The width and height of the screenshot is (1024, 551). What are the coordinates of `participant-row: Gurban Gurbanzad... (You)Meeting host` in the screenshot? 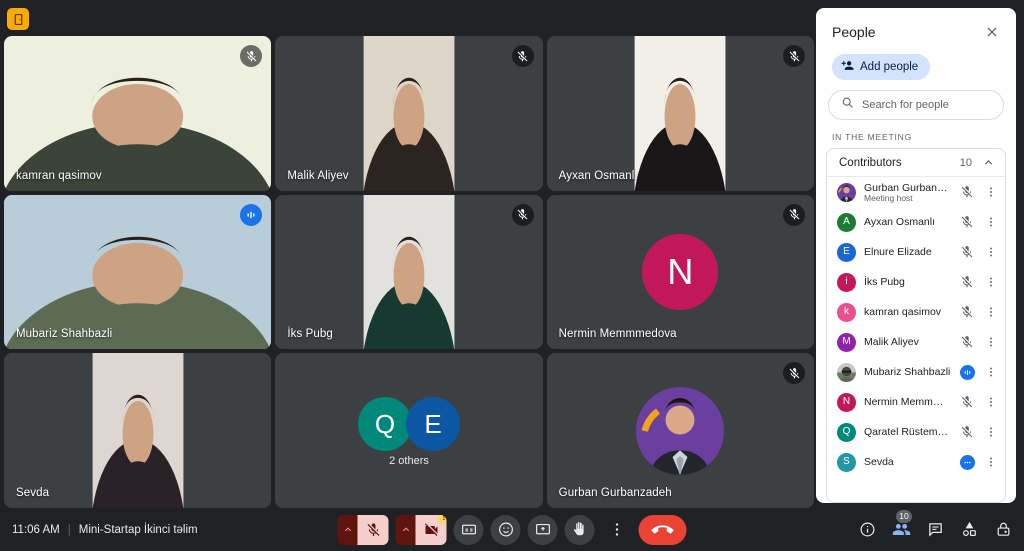 It's located at (916, 192).